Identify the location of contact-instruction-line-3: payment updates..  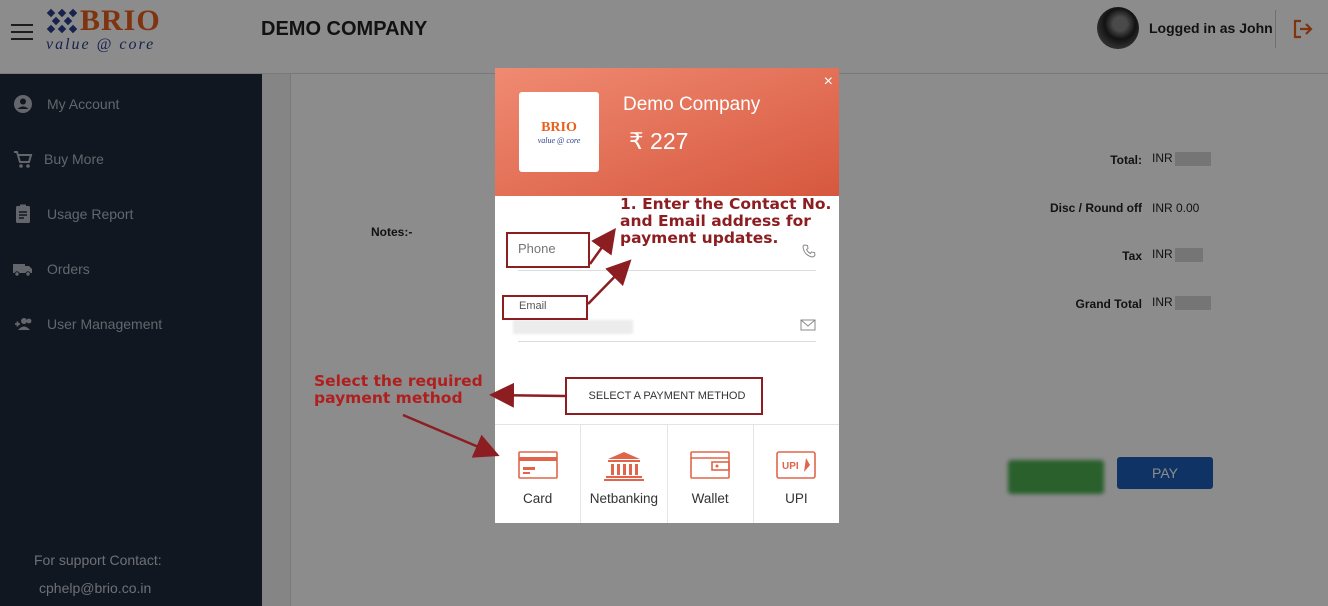
(699, 238).